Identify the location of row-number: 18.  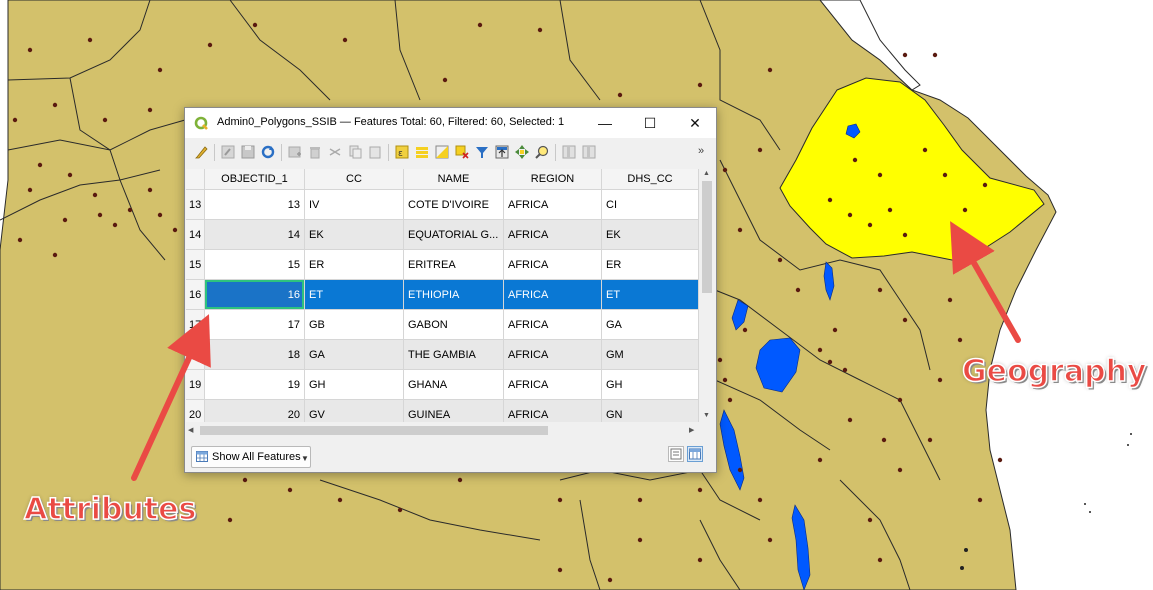
(195, 355).